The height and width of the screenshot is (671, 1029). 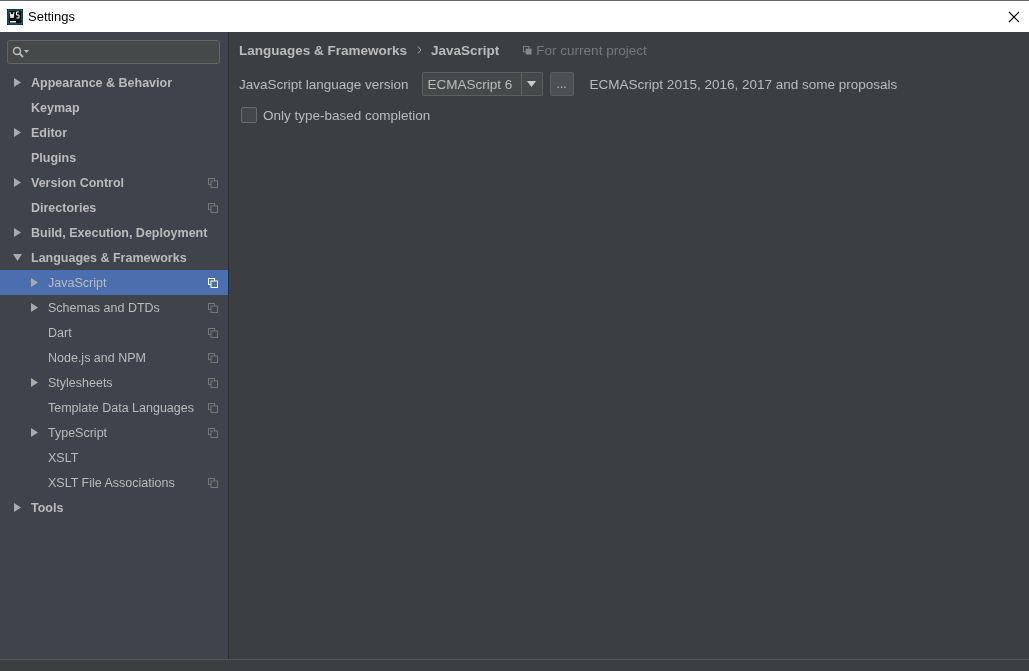 What do you see at coordinates (114, 82) in the screenshot?
I see `tree-item: Appearance & Behavior` at bounding box center [114, 82].